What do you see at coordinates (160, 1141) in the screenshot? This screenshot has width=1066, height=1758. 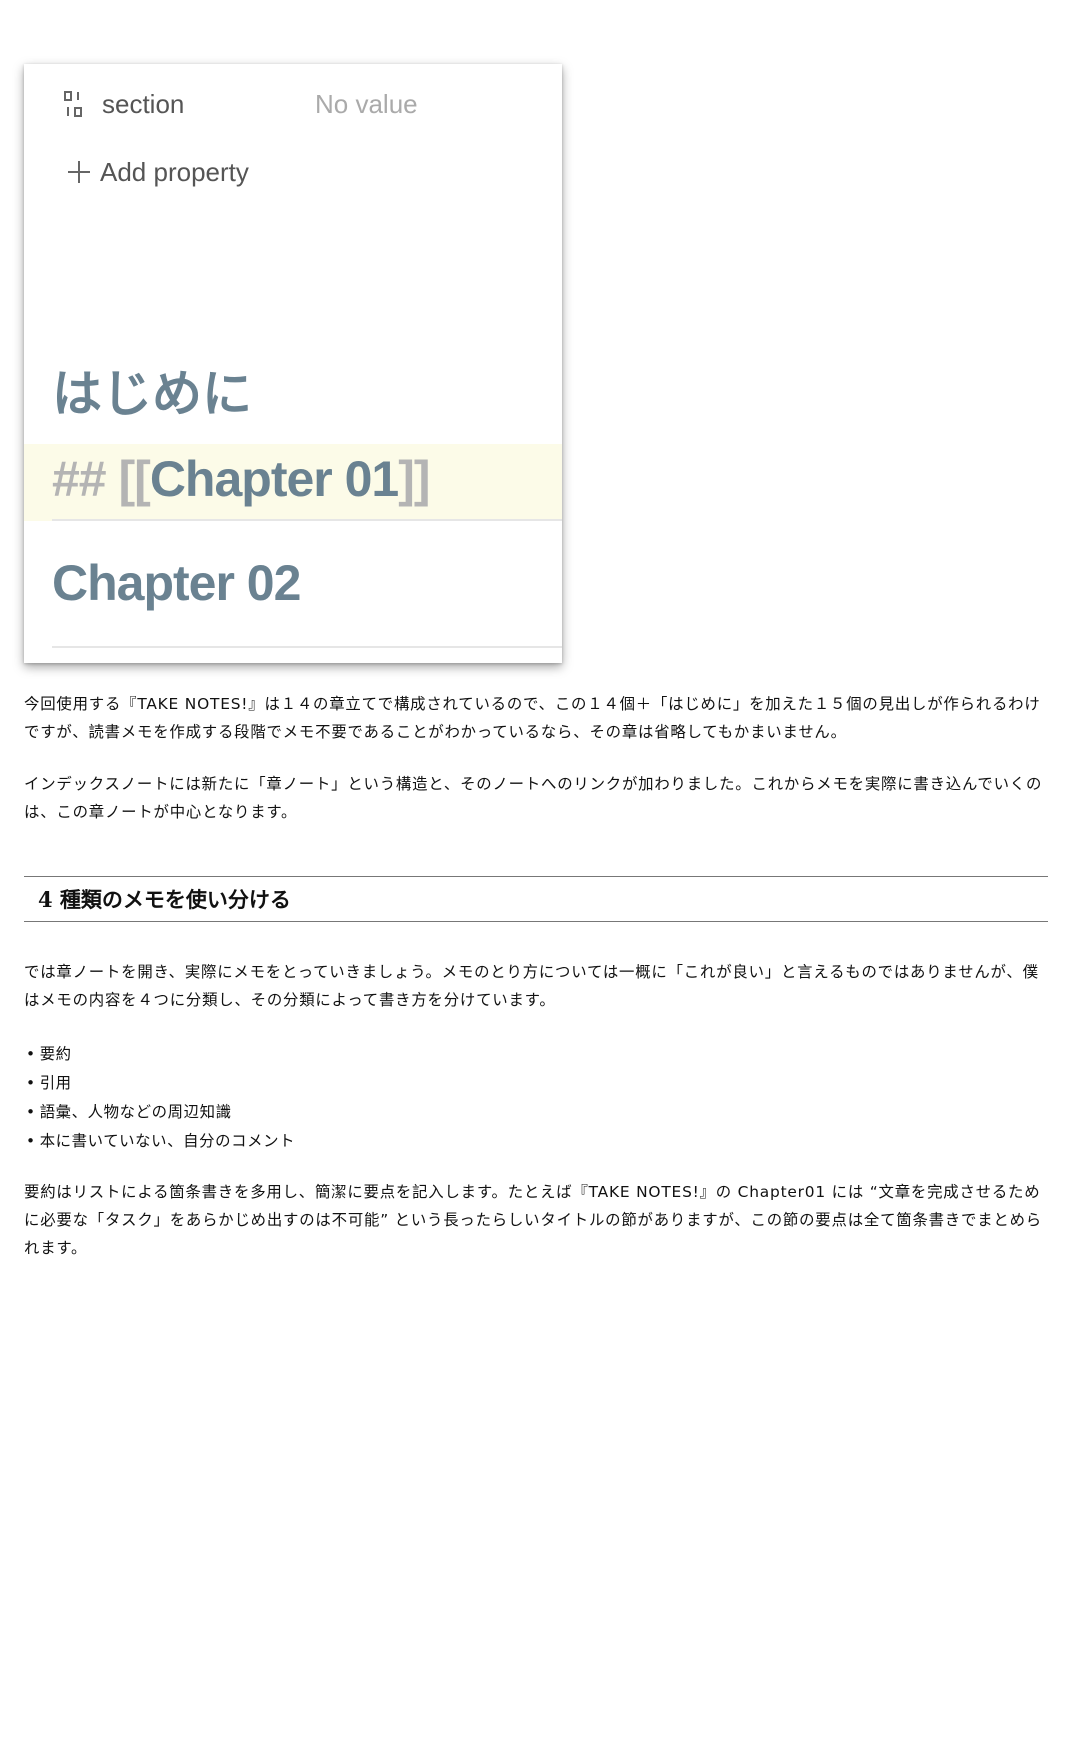 I see `list-item: 本に書いていない、自分のコメント` at bounding box center [160, 1141].